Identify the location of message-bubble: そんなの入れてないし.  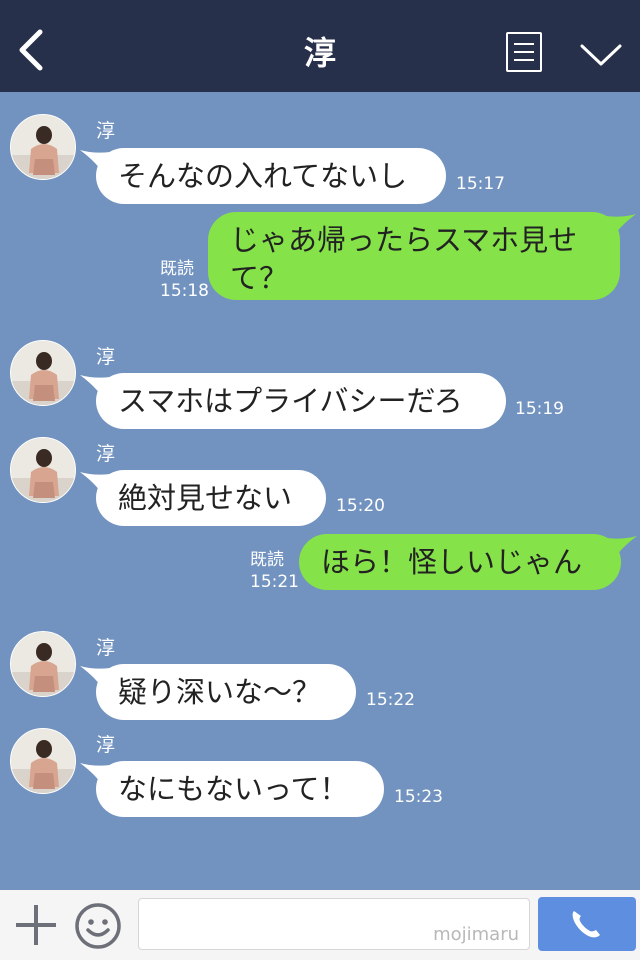
(263, 176).